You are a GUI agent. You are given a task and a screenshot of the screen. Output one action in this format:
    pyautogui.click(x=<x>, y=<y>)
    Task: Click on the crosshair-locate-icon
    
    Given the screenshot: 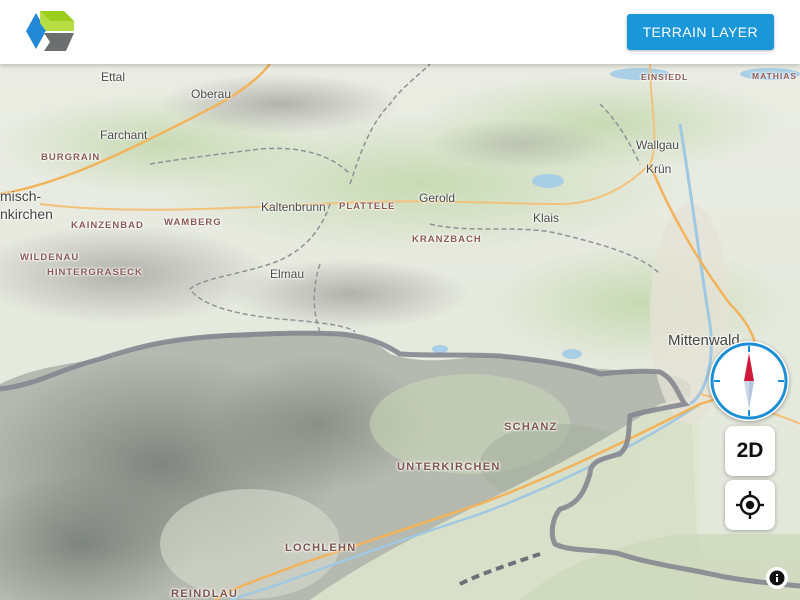 What is the action you would take?
    pyautogui.click(x=750, y=505)
    